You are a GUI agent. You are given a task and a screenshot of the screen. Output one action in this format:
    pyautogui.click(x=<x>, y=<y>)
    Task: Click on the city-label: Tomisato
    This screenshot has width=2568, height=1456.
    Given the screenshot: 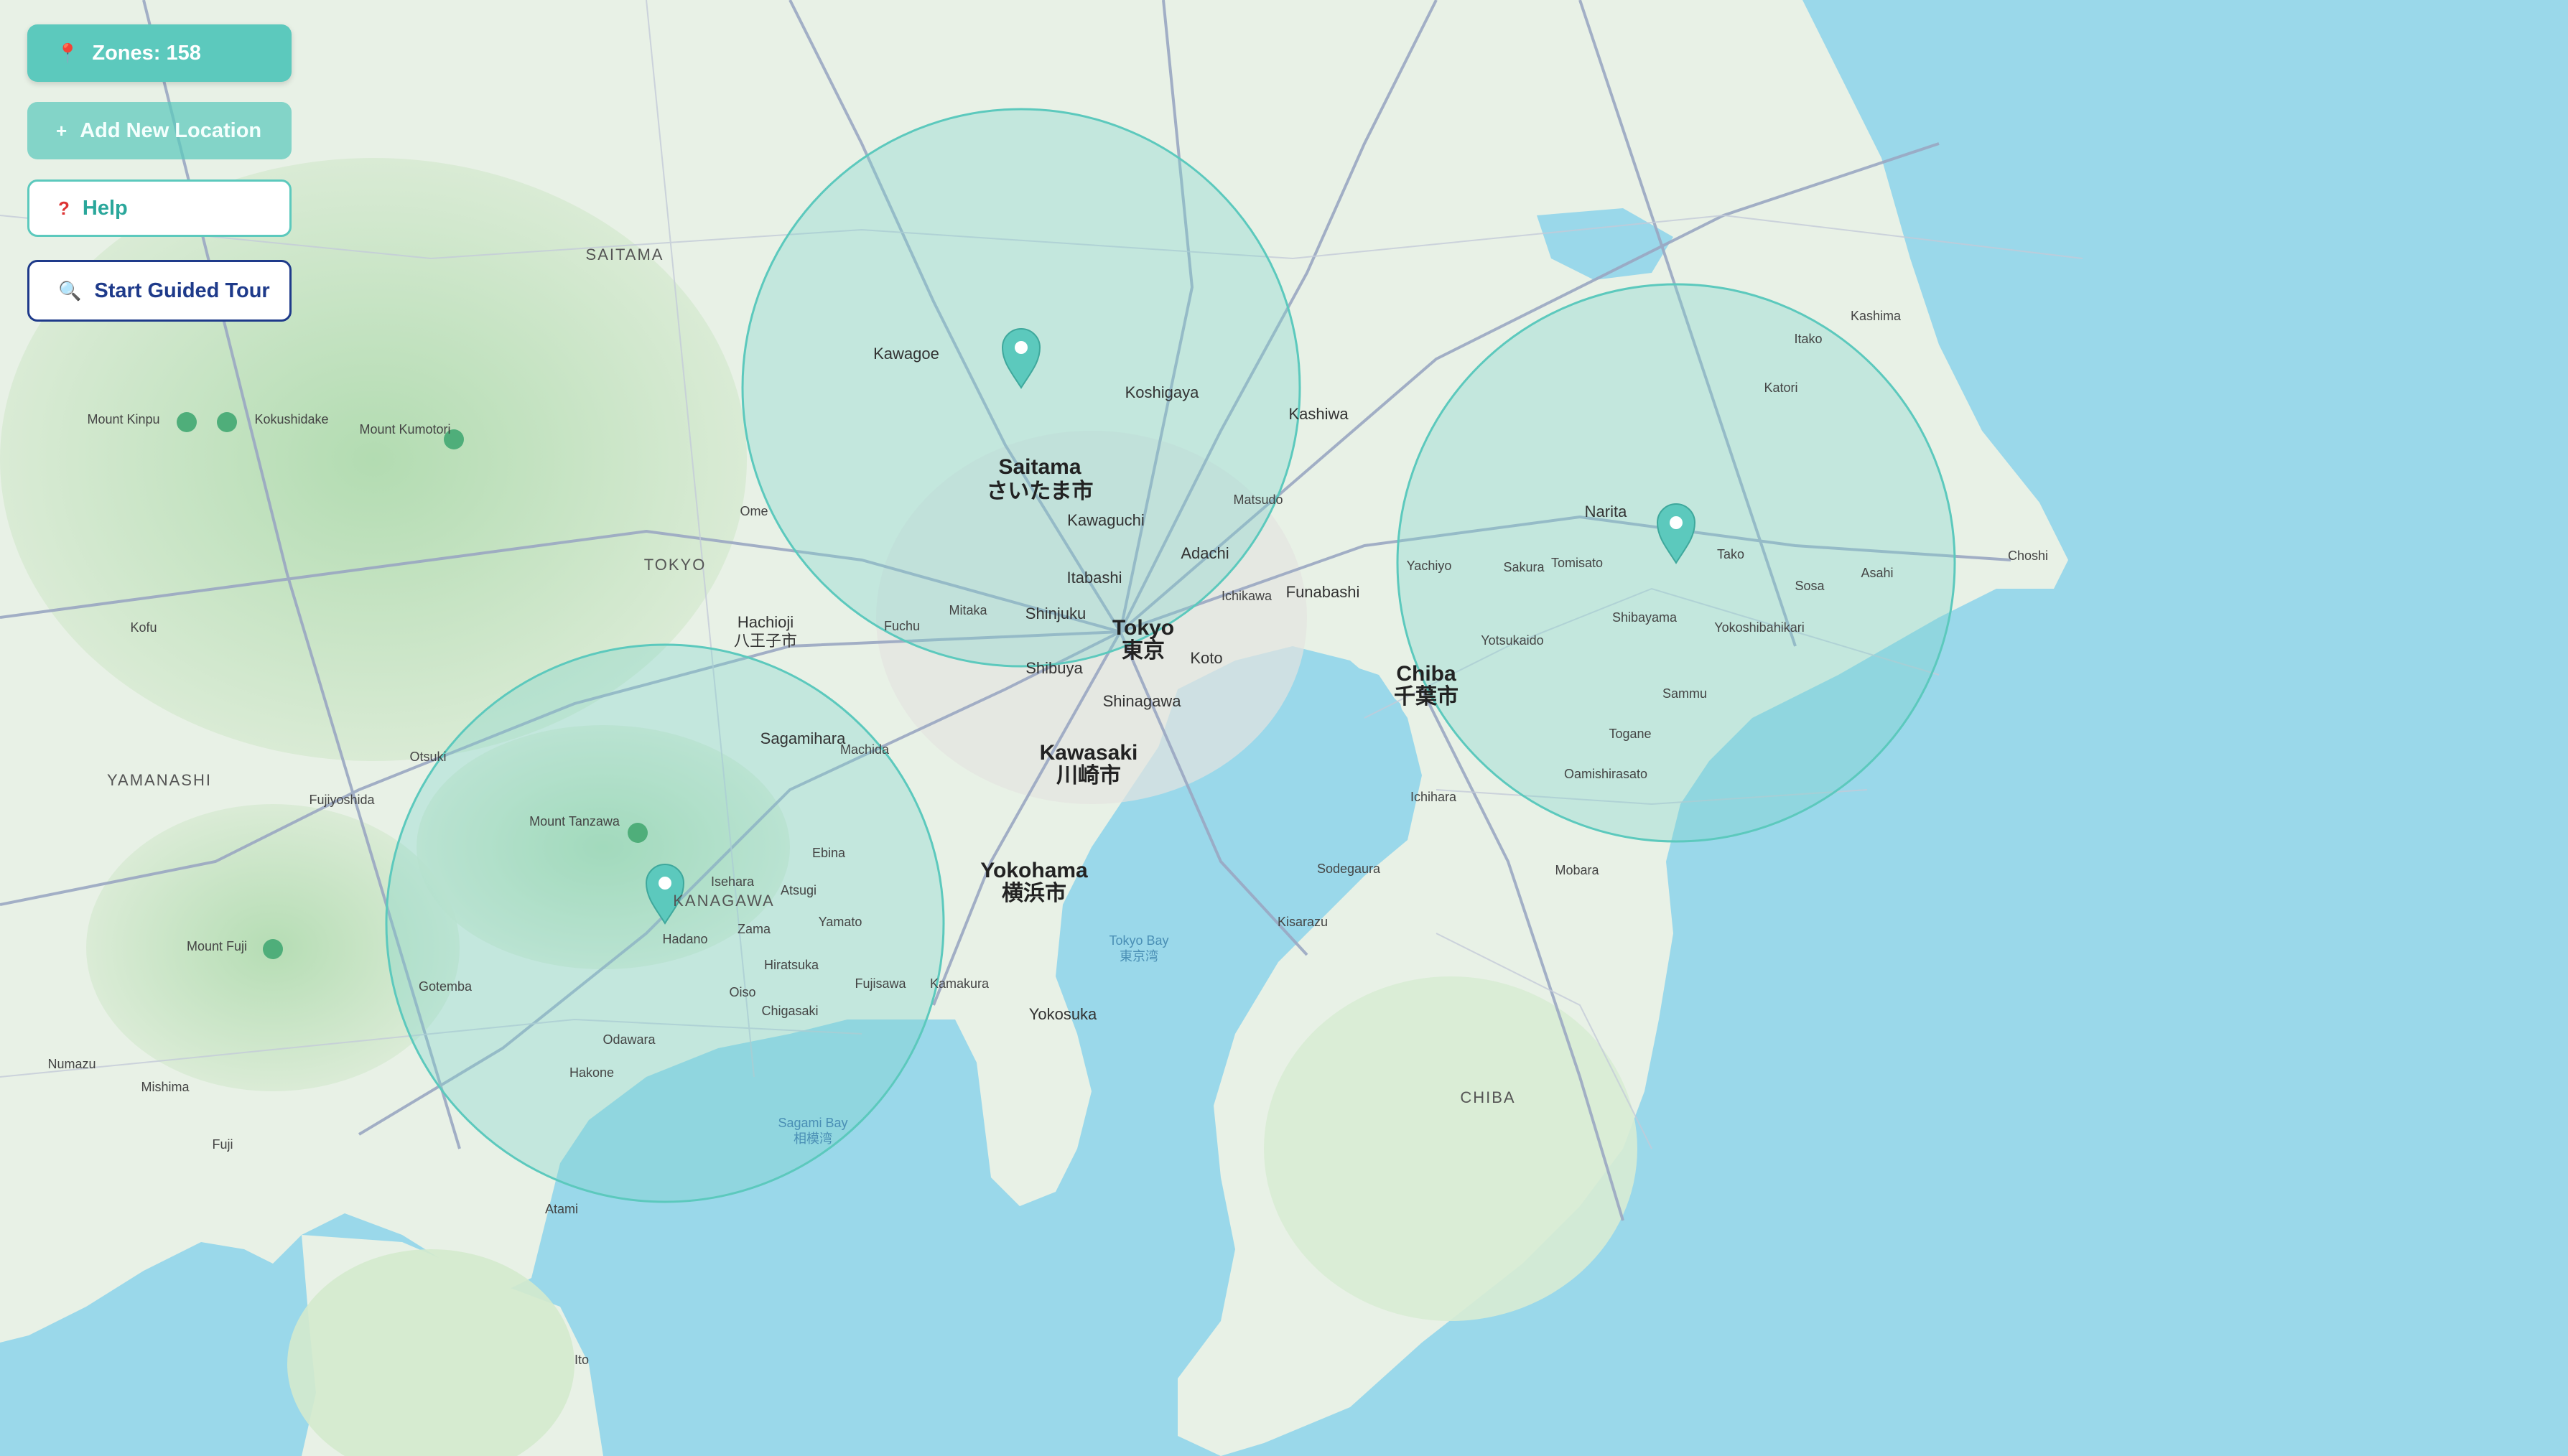 What is the action you would take?
    pyautogui.click(x=1577, y=563)
    